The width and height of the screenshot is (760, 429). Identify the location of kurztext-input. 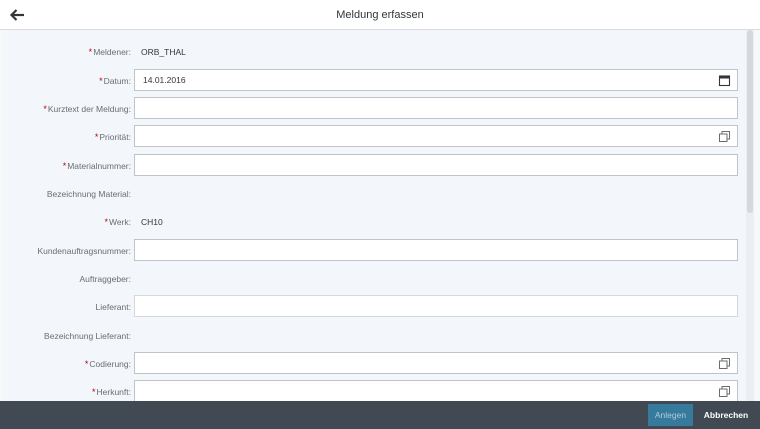
(436, 108).